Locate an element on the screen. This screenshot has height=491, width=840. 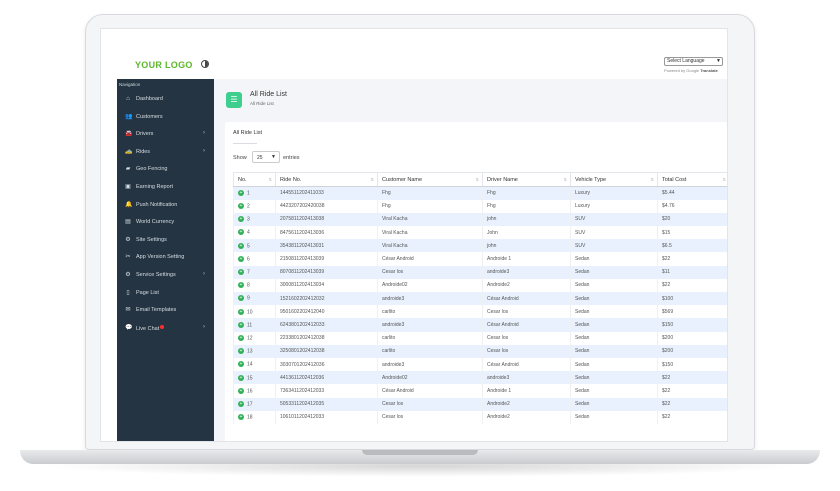
cell-value: 12 is located at coordinates (250, 338).